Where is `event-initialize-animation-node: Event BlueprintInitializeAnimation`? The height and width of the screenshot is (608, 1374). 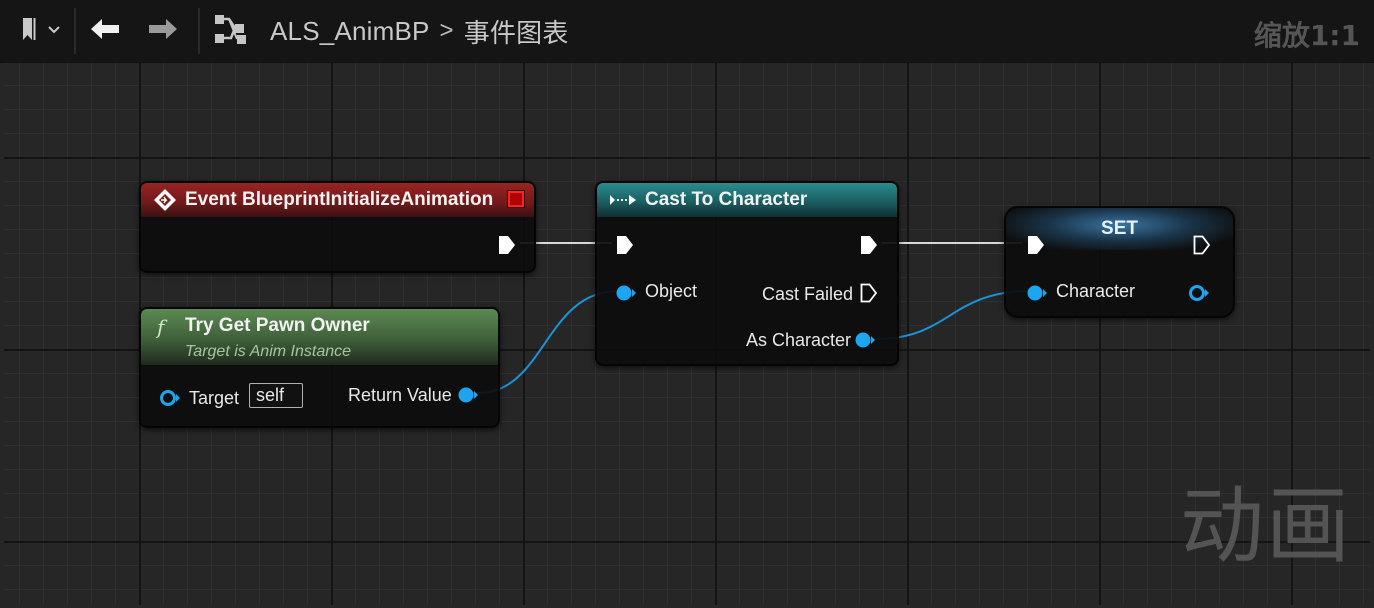
event-initialize-animation-node: Event BlueprintInitializeAnimation is located at coordinates (337, 227).